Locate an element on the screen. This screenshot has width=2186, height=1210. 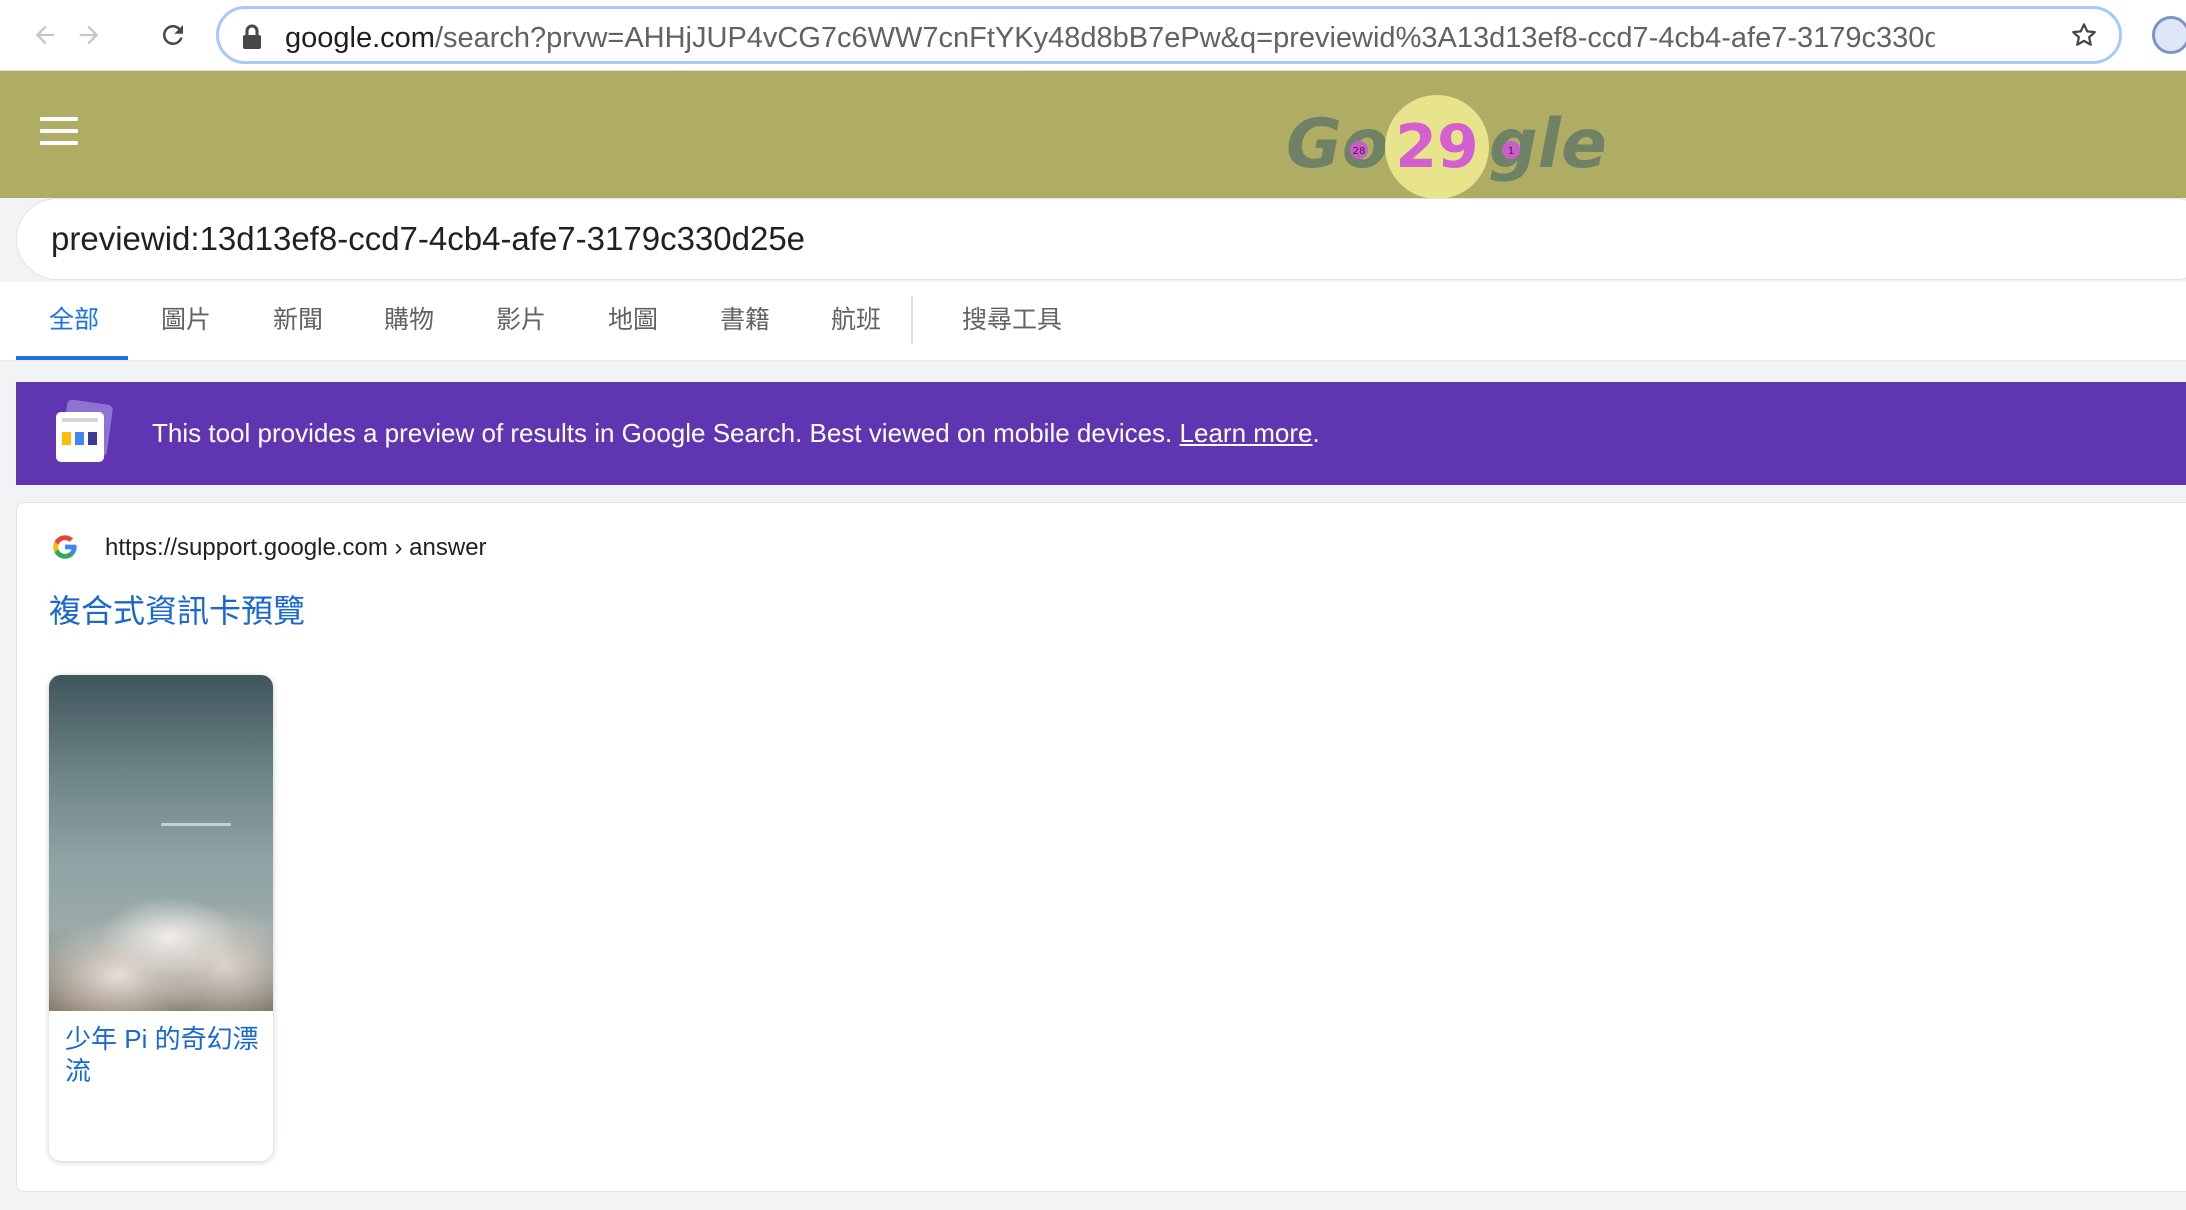
google-doodle-logo: Go 28 29 gle 1 is located at coordinates (1444, 141).